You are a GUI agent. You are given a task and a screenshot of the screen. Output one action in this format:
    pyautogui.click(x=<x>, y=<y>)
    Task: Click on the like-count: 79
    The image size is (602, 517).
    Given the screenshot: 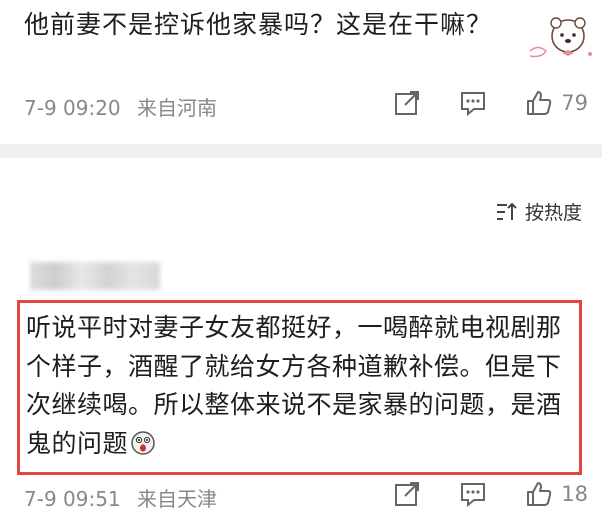 What is the action you would take?
    pyautogui.click(x=574, y=103)
    